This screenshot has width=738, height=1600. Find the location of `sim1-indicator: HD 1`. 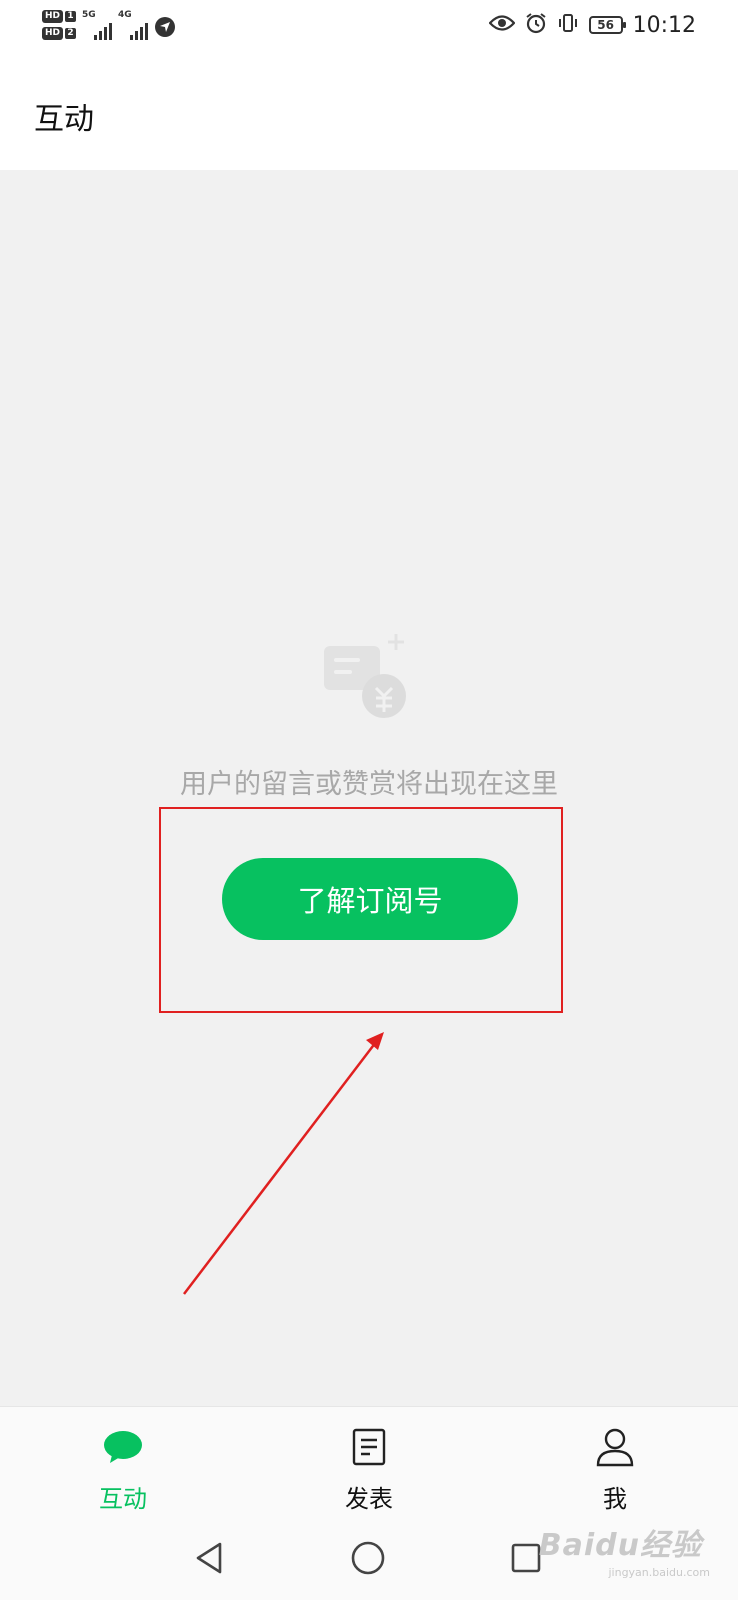

sim1-indicator: HD 1 is located at coordinates (59, 16).